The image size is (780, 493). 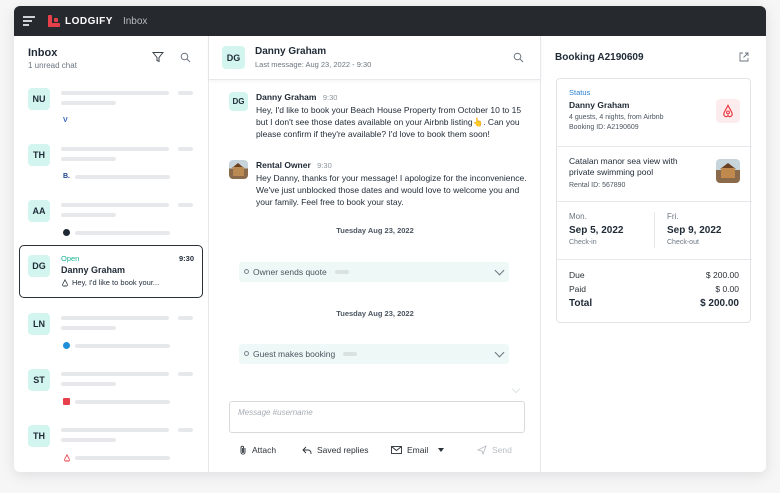 I want to click on due-label: Due, so click(x=577, y=275).